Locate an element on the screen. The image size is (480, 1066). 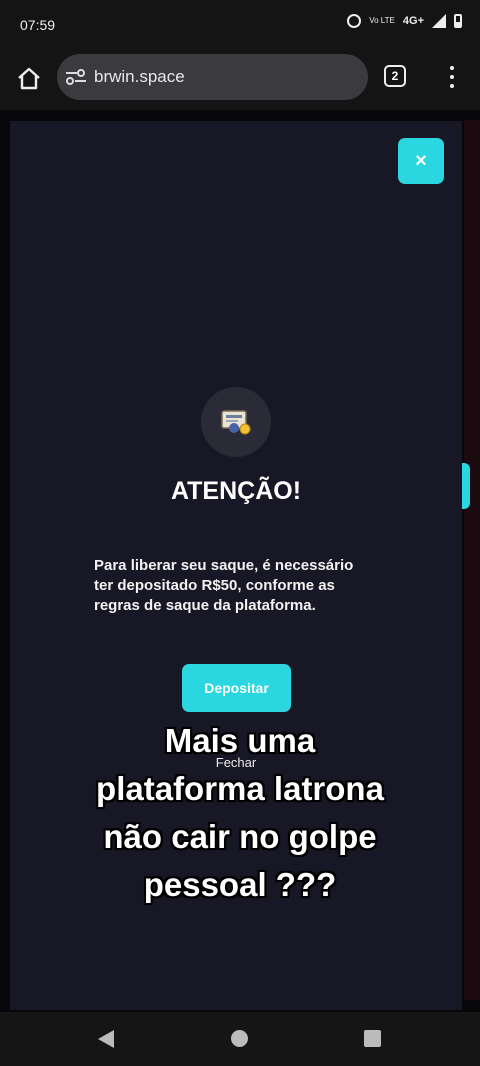
recents-icon is located at coordinates (372, 1038).